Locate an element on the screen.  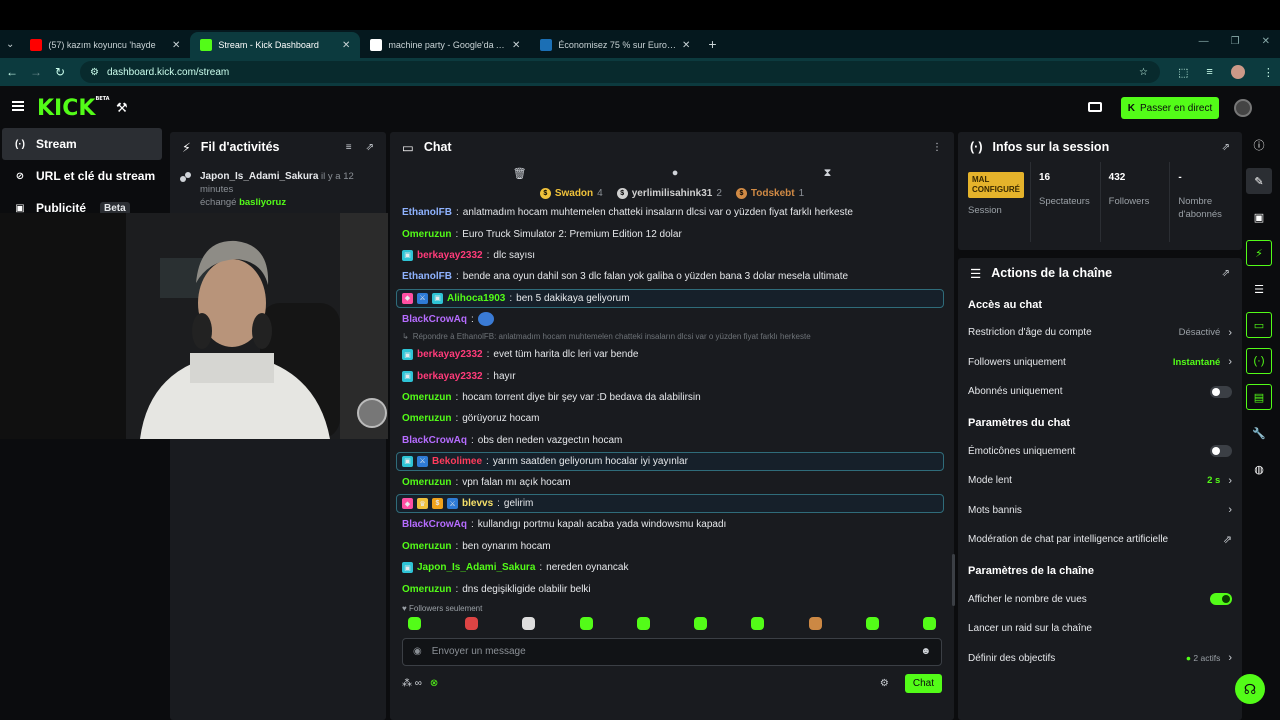
steam-icon: ◍ is located at coordinates (1259, 469).